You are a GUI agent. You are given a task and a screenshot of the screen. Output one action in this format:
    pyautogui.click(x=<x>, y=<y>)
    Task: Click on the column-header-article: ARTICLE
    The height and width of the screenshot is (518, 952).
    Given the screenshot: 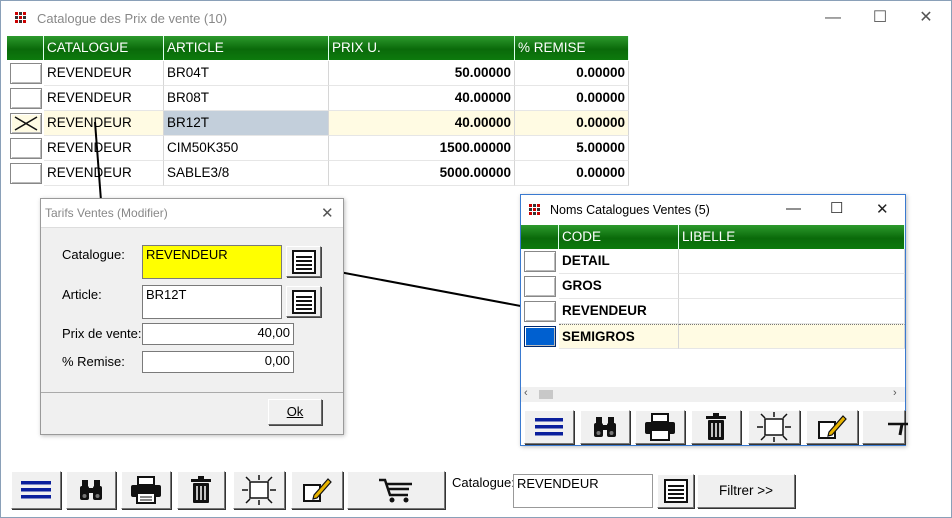 What is the action you would take?
    pyautogui.click(x=246, y=48)
    